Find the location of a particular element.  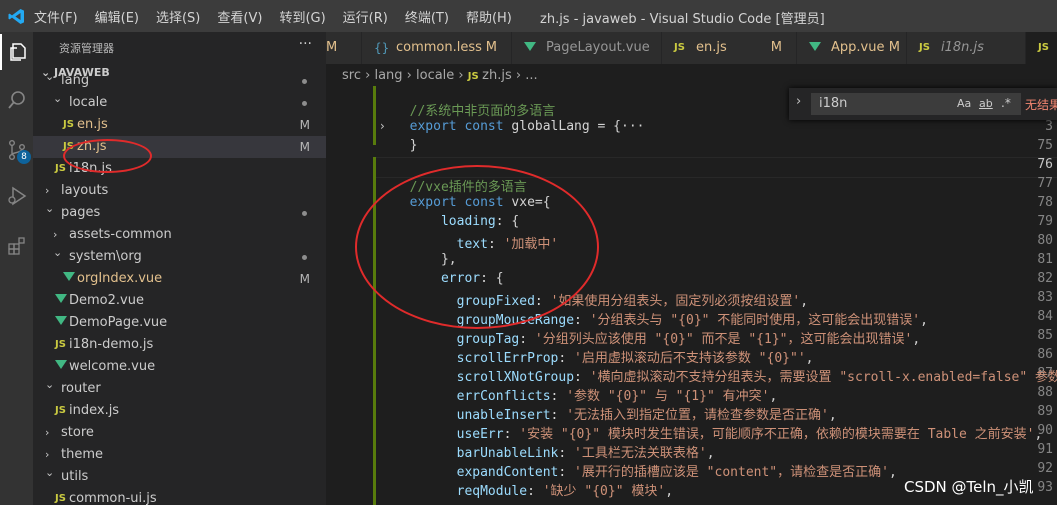

menu-run: 运行(R) is located at coordinates (365, 16).